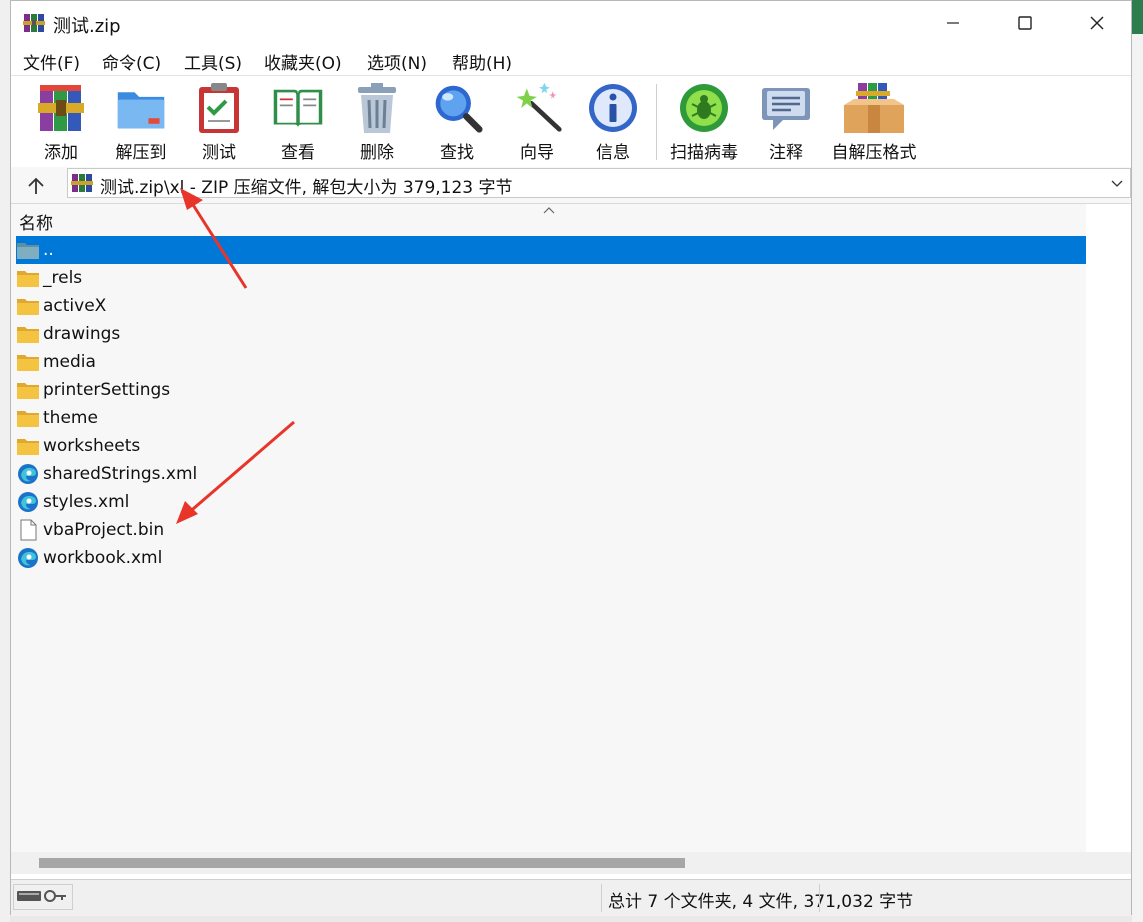 The height and width of the screenshot is (922, 1143). What do you see at coordinates (377, 153) in the screenshot?
I see `toolbar-delete-label: 删除` at bounding box center [377, 153].